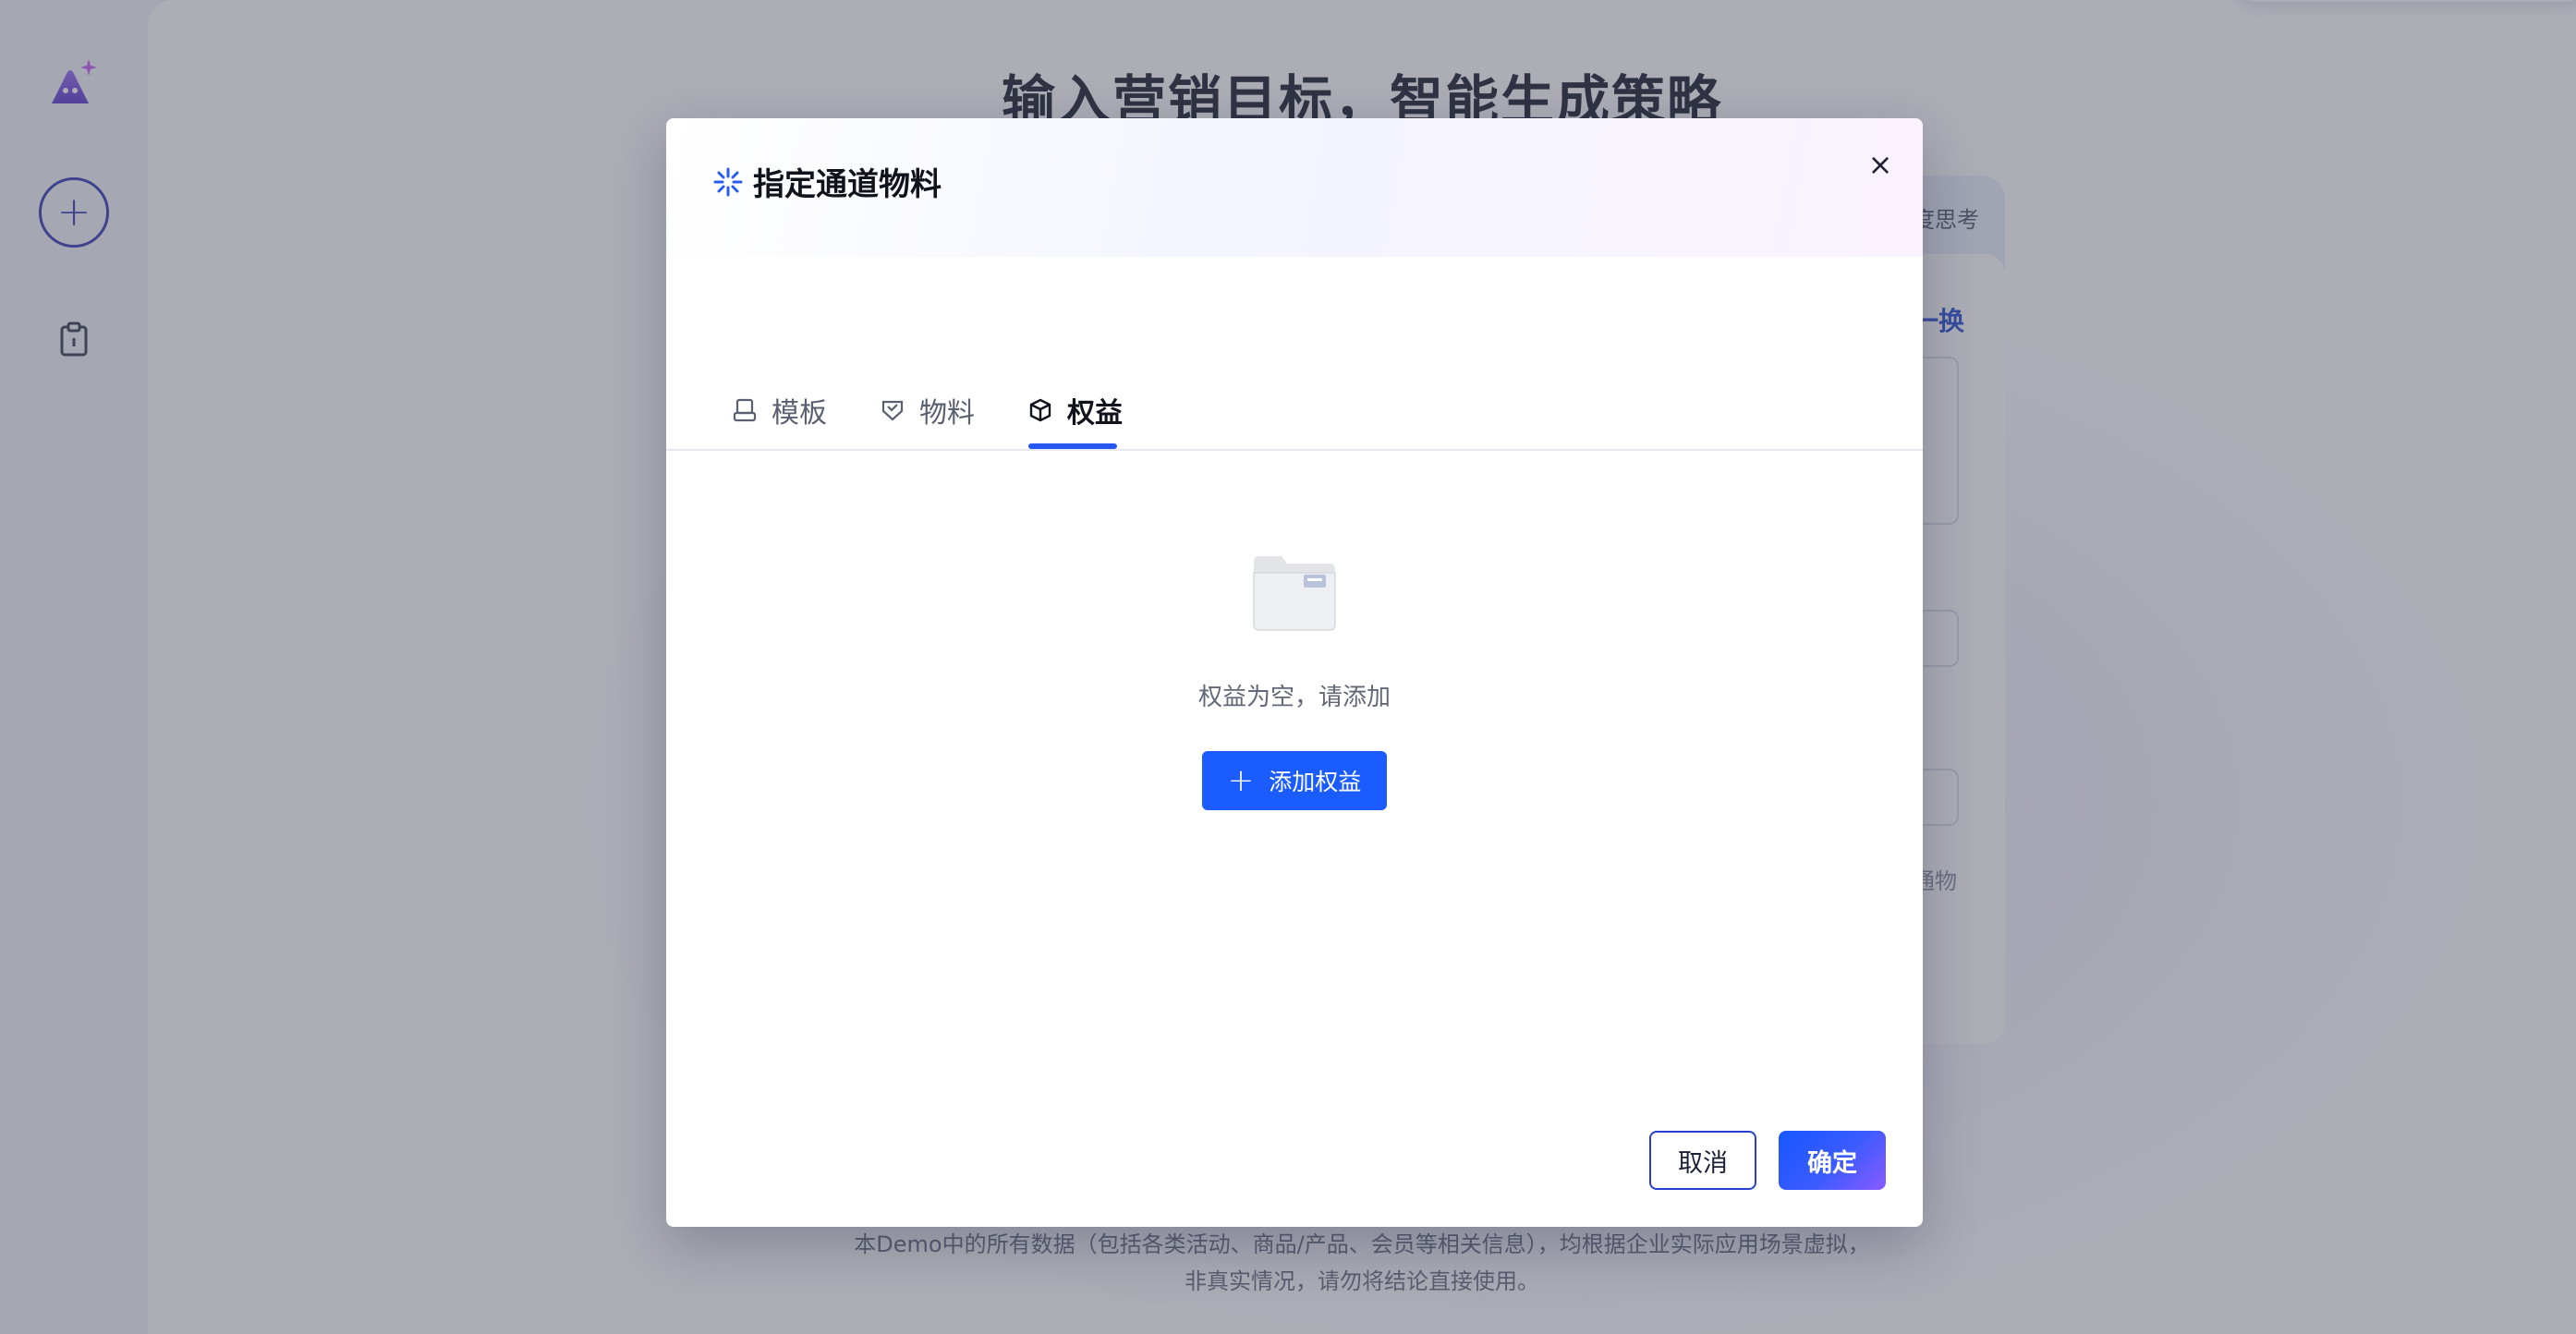 The image size is (2576, 1334). Describe the element at coordinates (1072, 446) in the screenshot. I see `tab-active-indicator` at that location.